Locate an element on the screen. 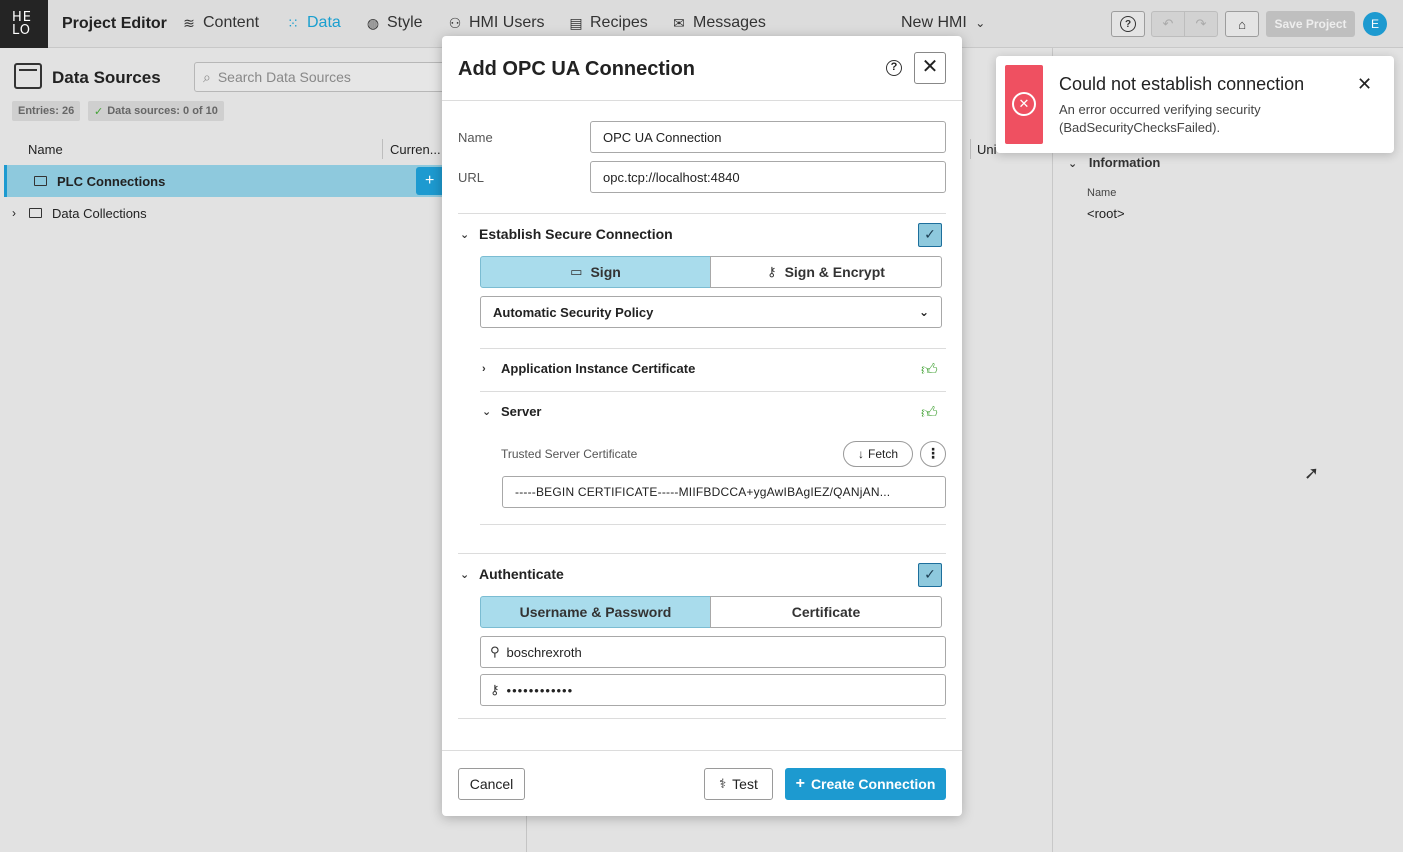 This screenshot has height=852, width=1403. authenticate-section: ⌄ Authenticate is located at coordinates (512, 574).